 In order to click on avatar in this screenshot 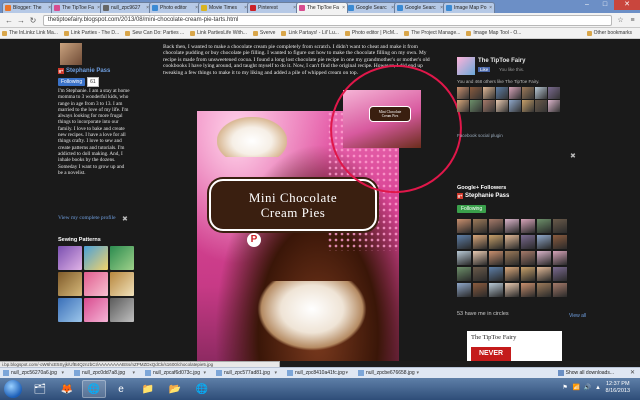, I will do `click(71, 54)`.